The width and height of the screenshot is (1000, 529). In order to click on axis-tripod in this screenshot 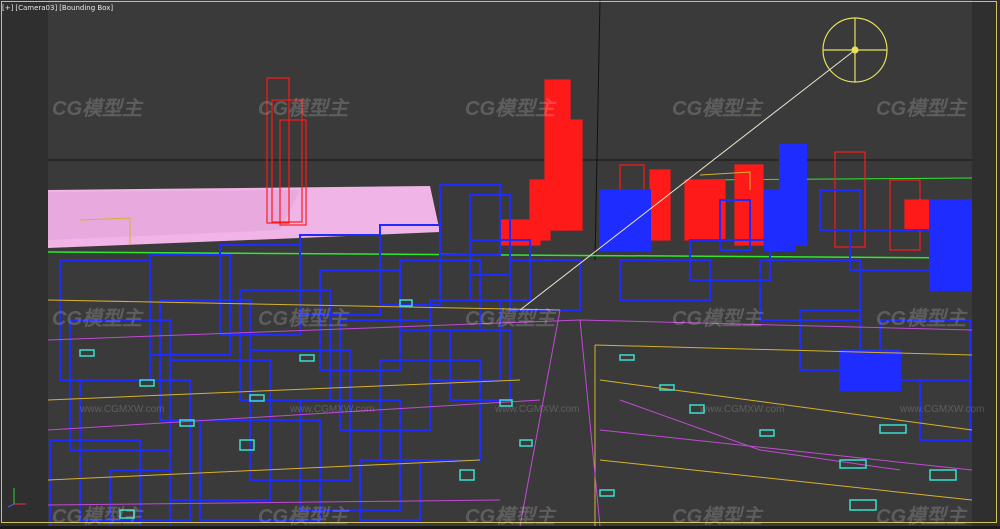, I will do `click(16, 498)`.